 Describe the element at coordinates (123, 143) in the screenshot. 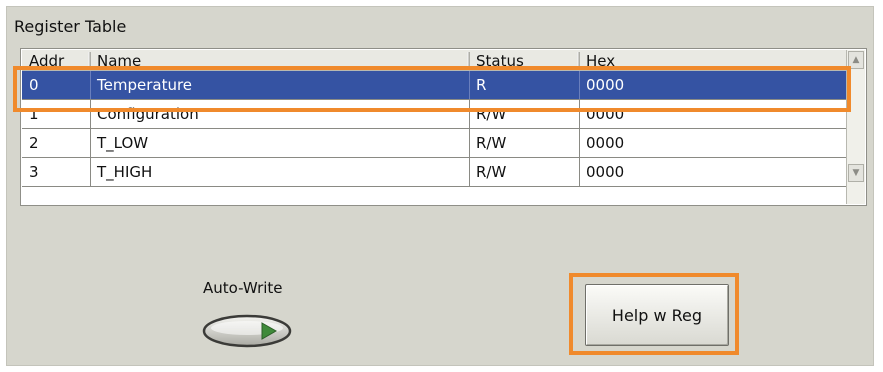

I see `cell-name: T_LOW` at that location.